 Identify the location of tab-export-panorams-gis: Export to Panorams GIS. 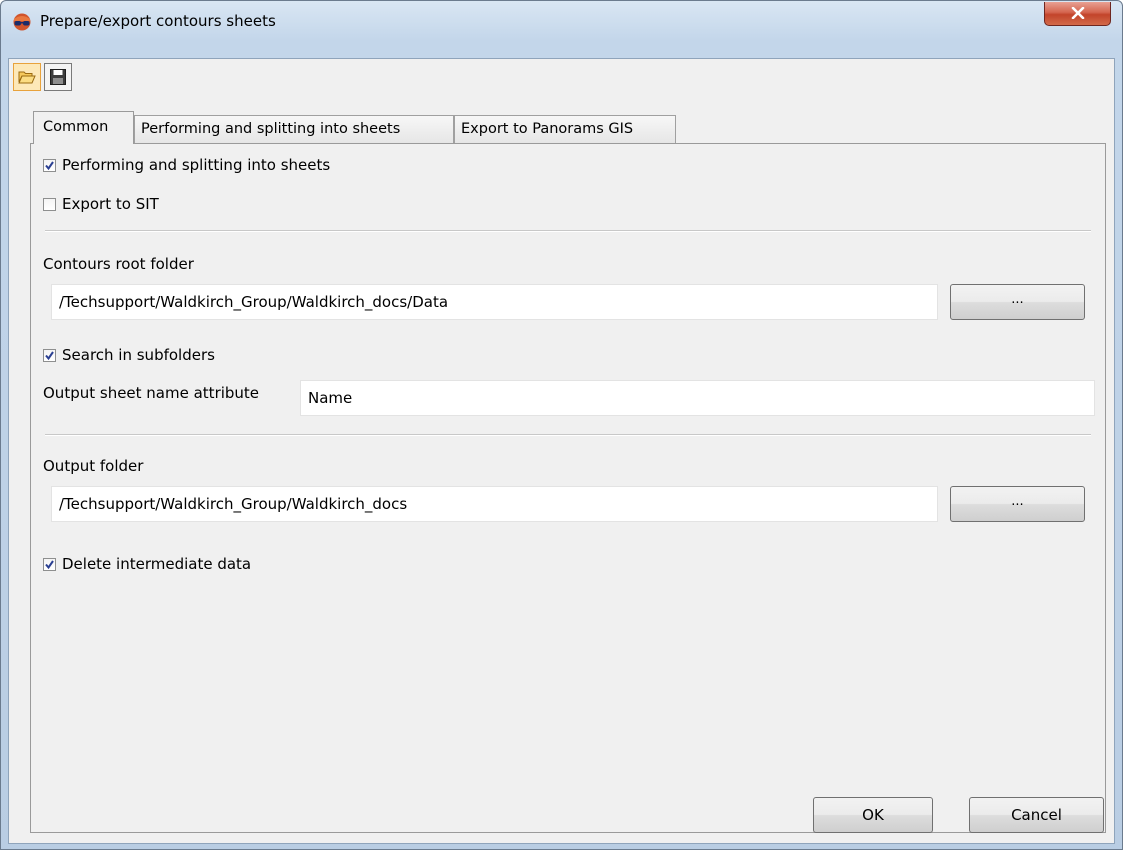
(565, 129).